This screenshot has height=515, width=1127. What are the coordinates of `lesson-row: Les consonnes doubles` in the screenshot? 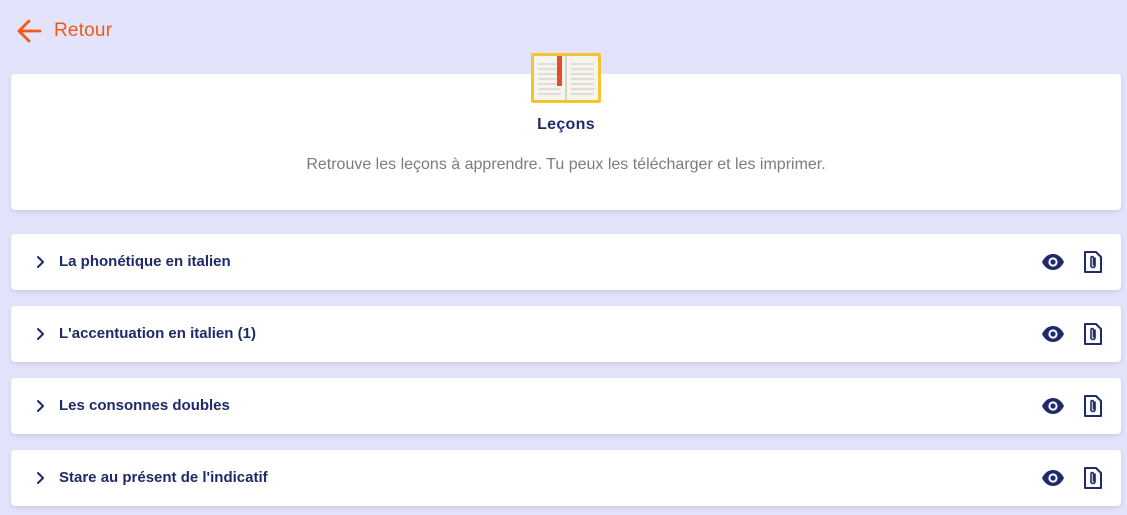 It's located at (566, 406).